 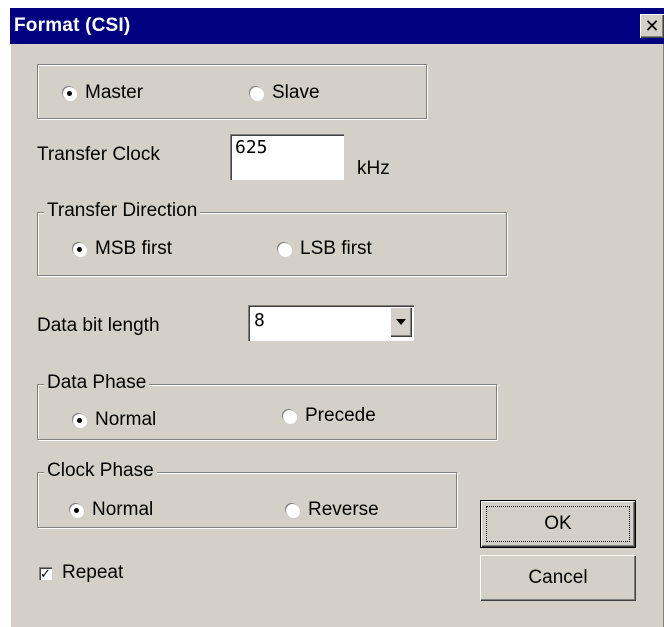 I want to click on lsb-first-label: LSB first, so click(x=336, y=248).